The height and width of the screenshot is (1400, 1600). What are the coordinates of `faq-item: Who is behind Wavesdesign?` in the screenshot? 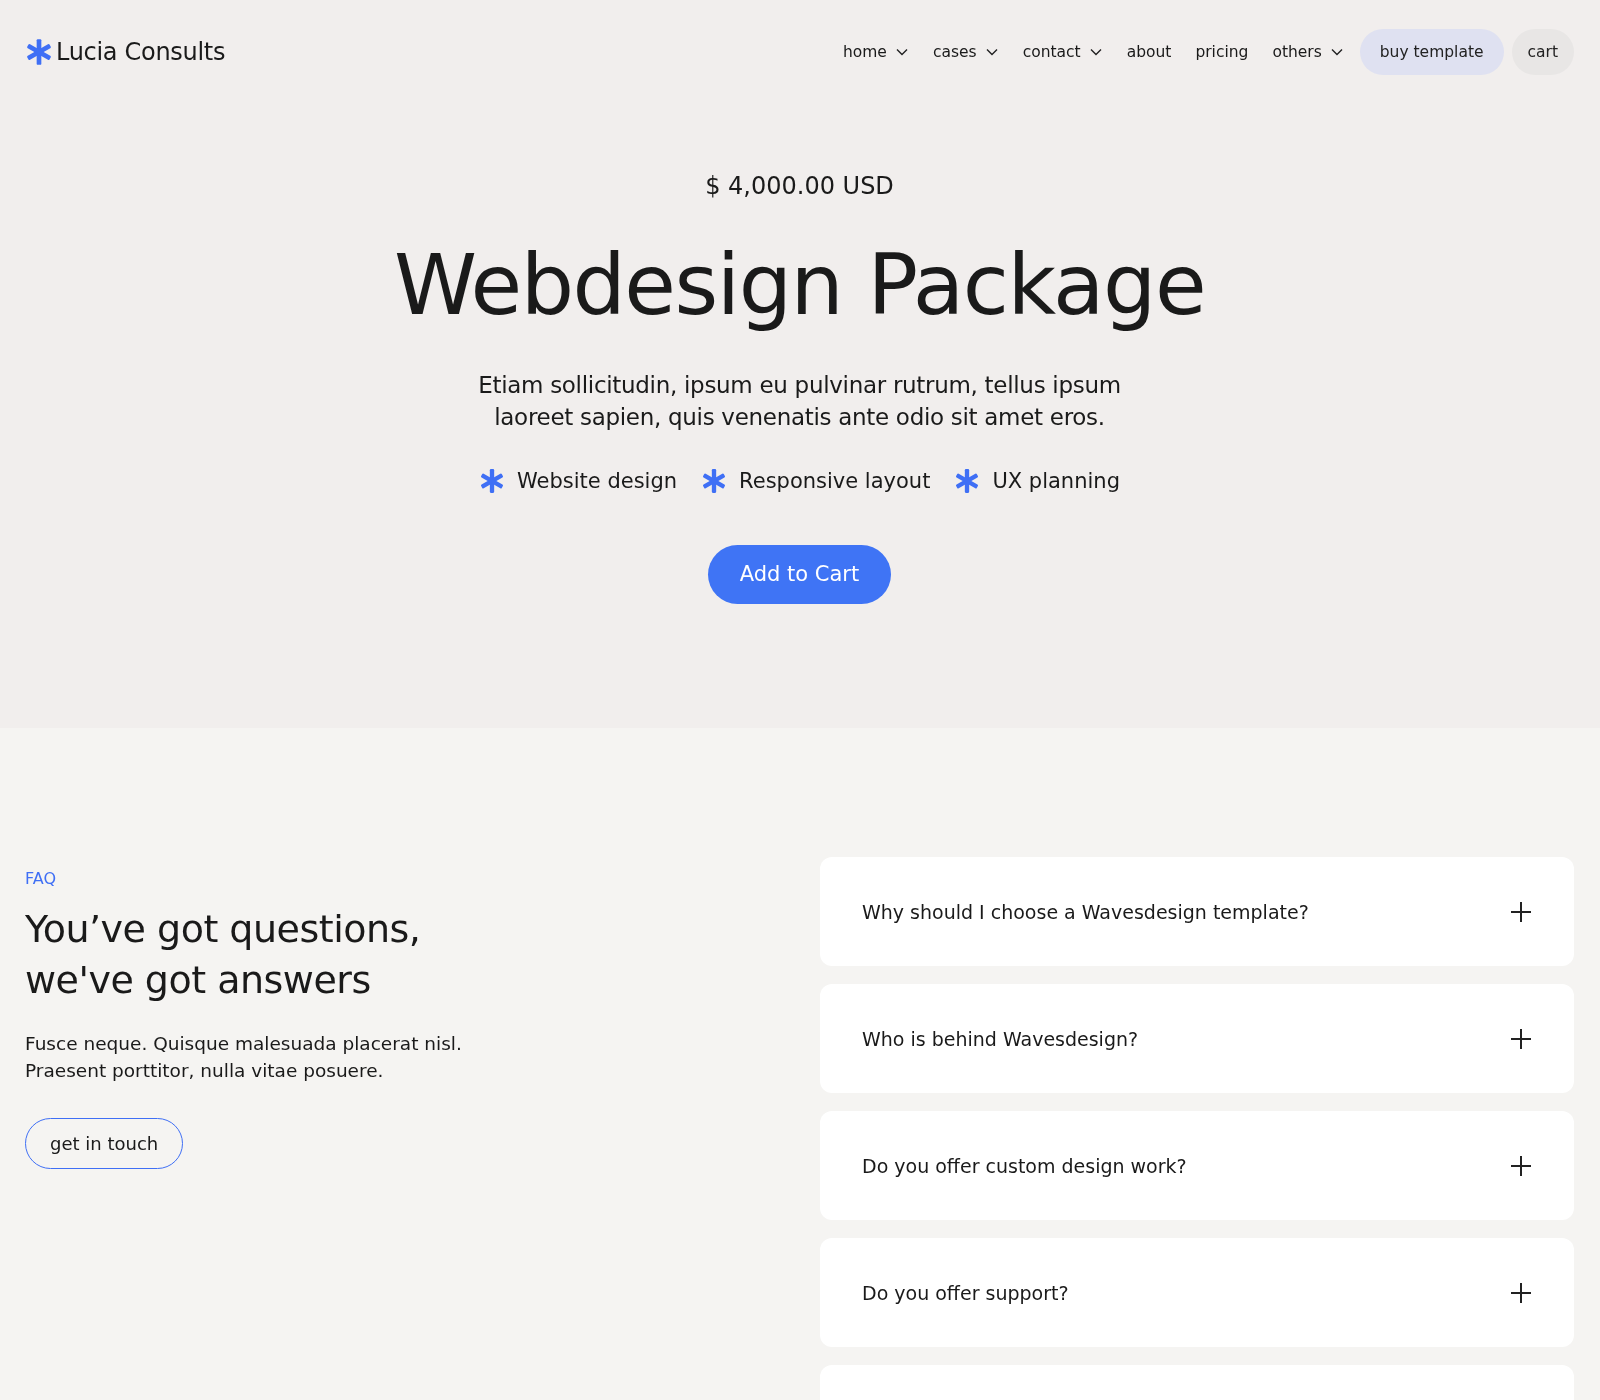 It's located at (1197, 1038).